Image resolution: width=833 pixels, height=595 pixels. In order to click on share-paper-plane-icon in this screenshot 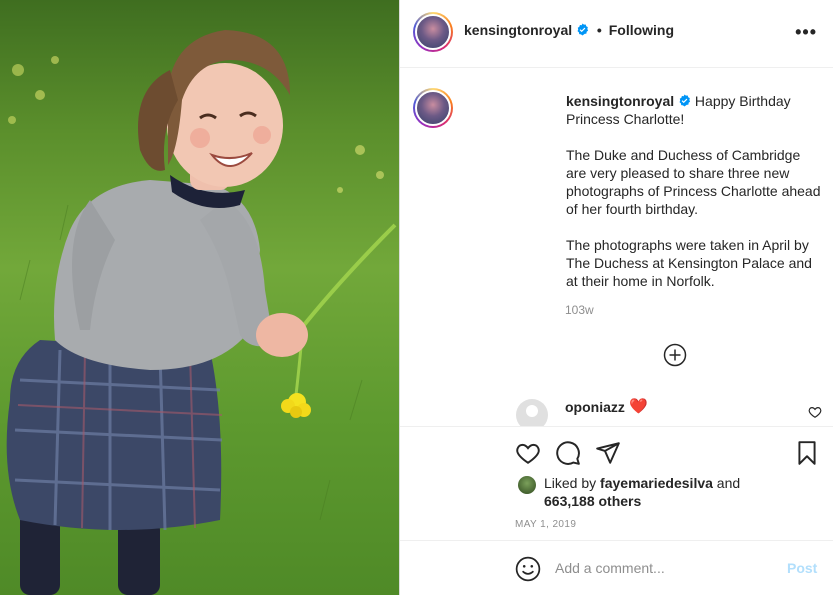, I will do `click(608, 453)`.